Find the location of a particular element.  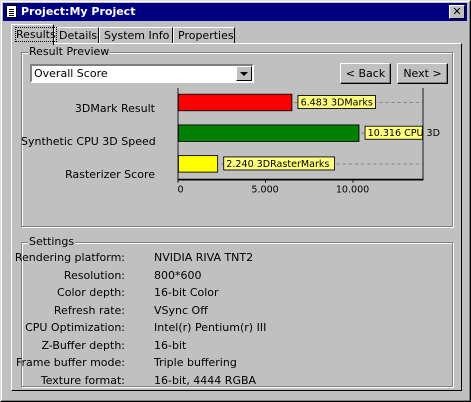

x-tick-label: 0 is located at coordinates (181, 189).